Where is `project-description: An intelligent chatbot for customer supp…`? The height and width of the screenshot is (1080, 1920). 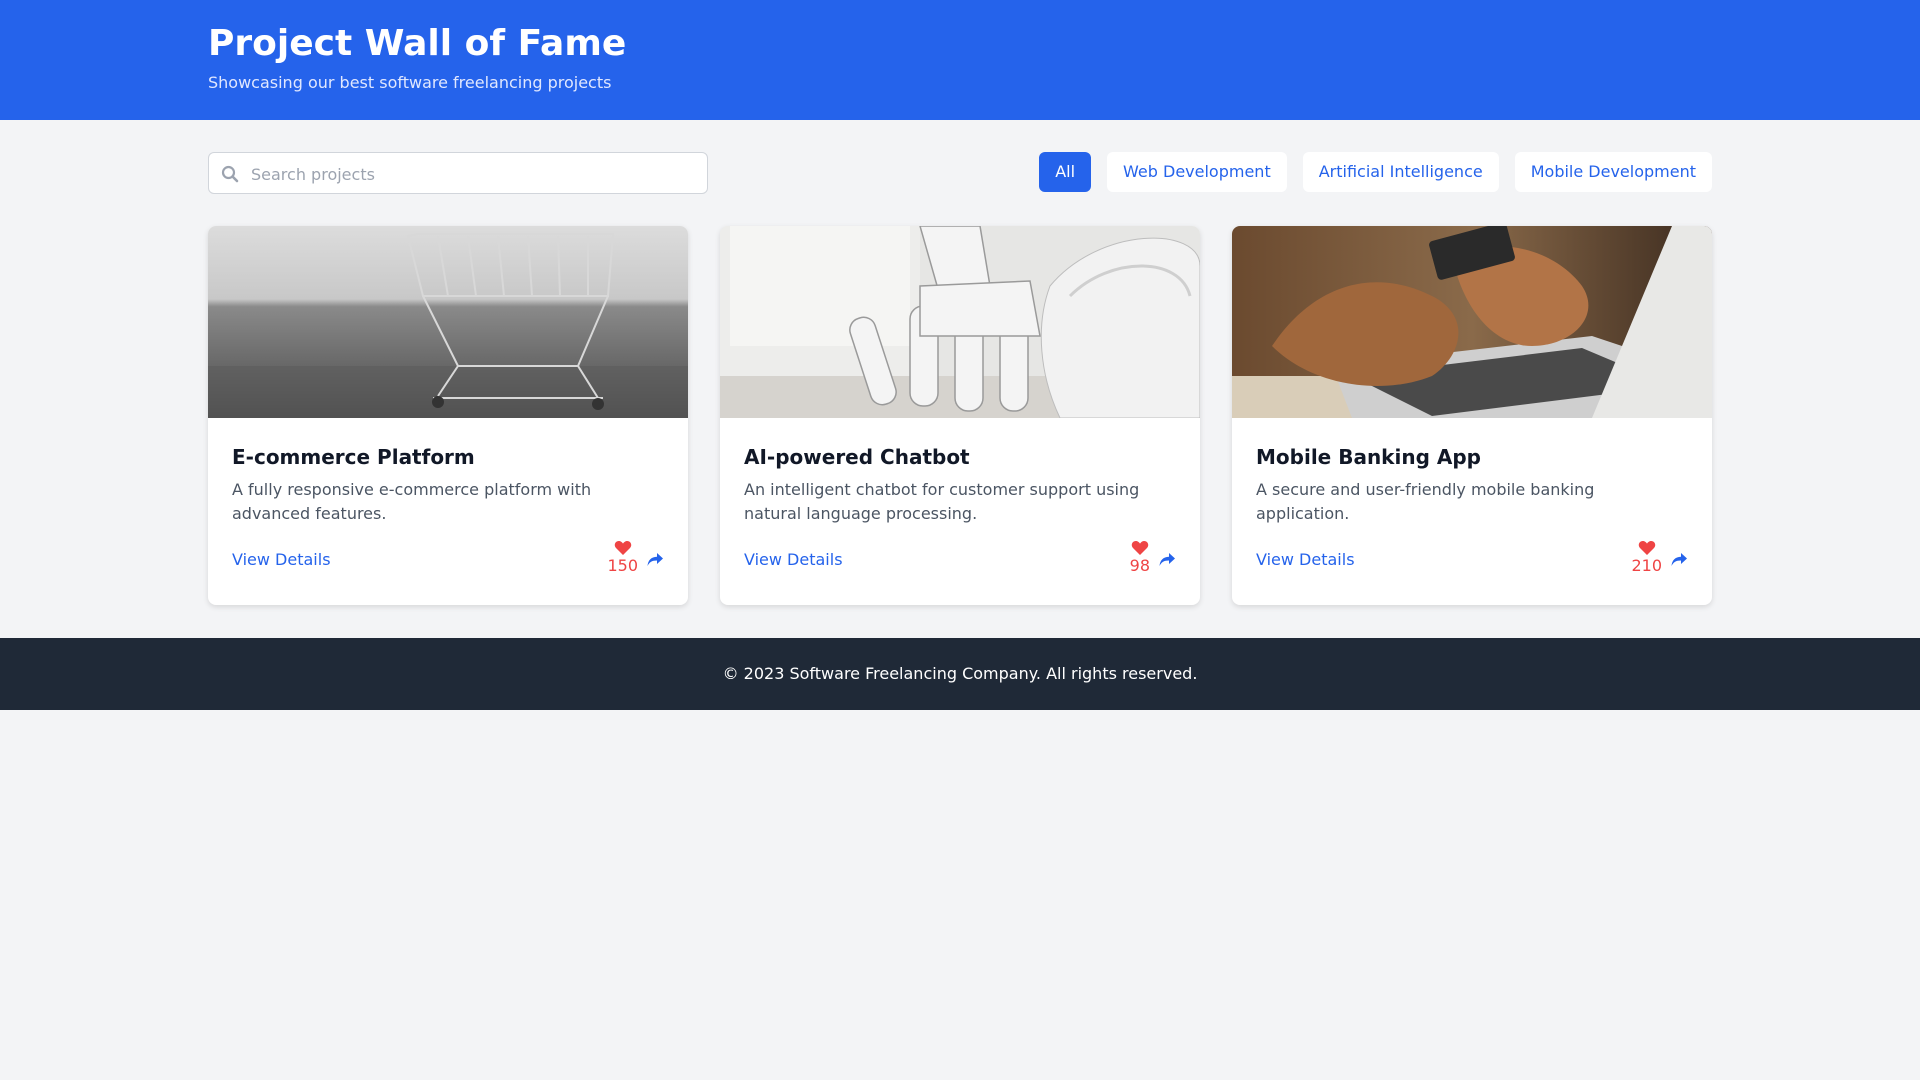 project-description: An intelligent chatbot for customer supp… is located at coordinates (942, 501).